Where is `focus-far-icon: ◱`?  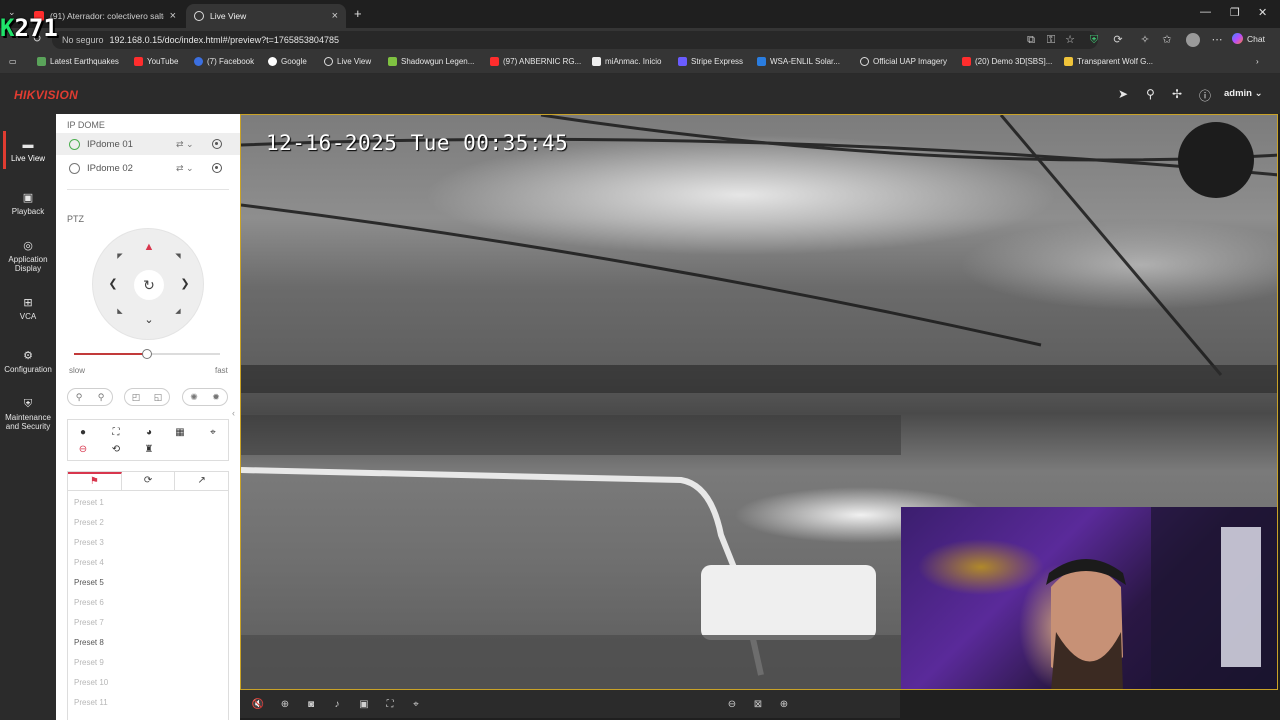
focus-far-icon: ◱ is located at coordinates (158, 397).